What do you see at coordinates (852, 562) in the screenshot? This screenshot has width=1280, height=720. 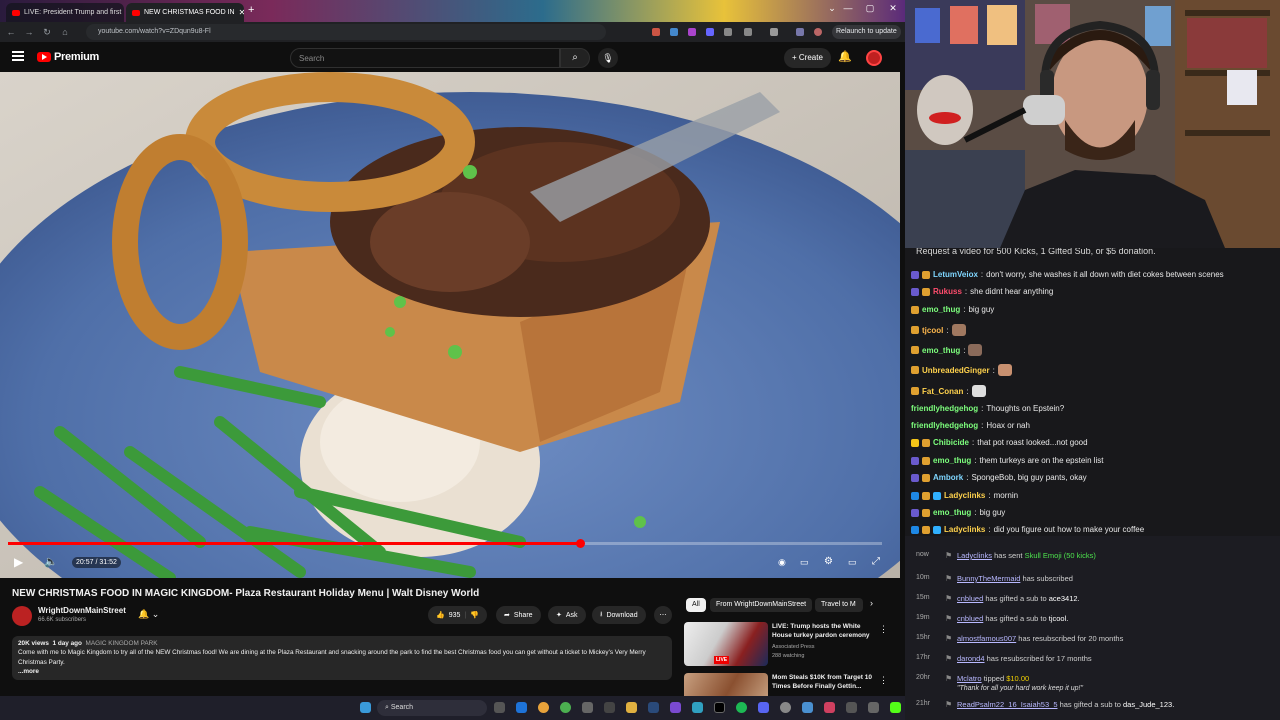 I see `theater-mode-icon: ▭` at bounding box center [852, 562].